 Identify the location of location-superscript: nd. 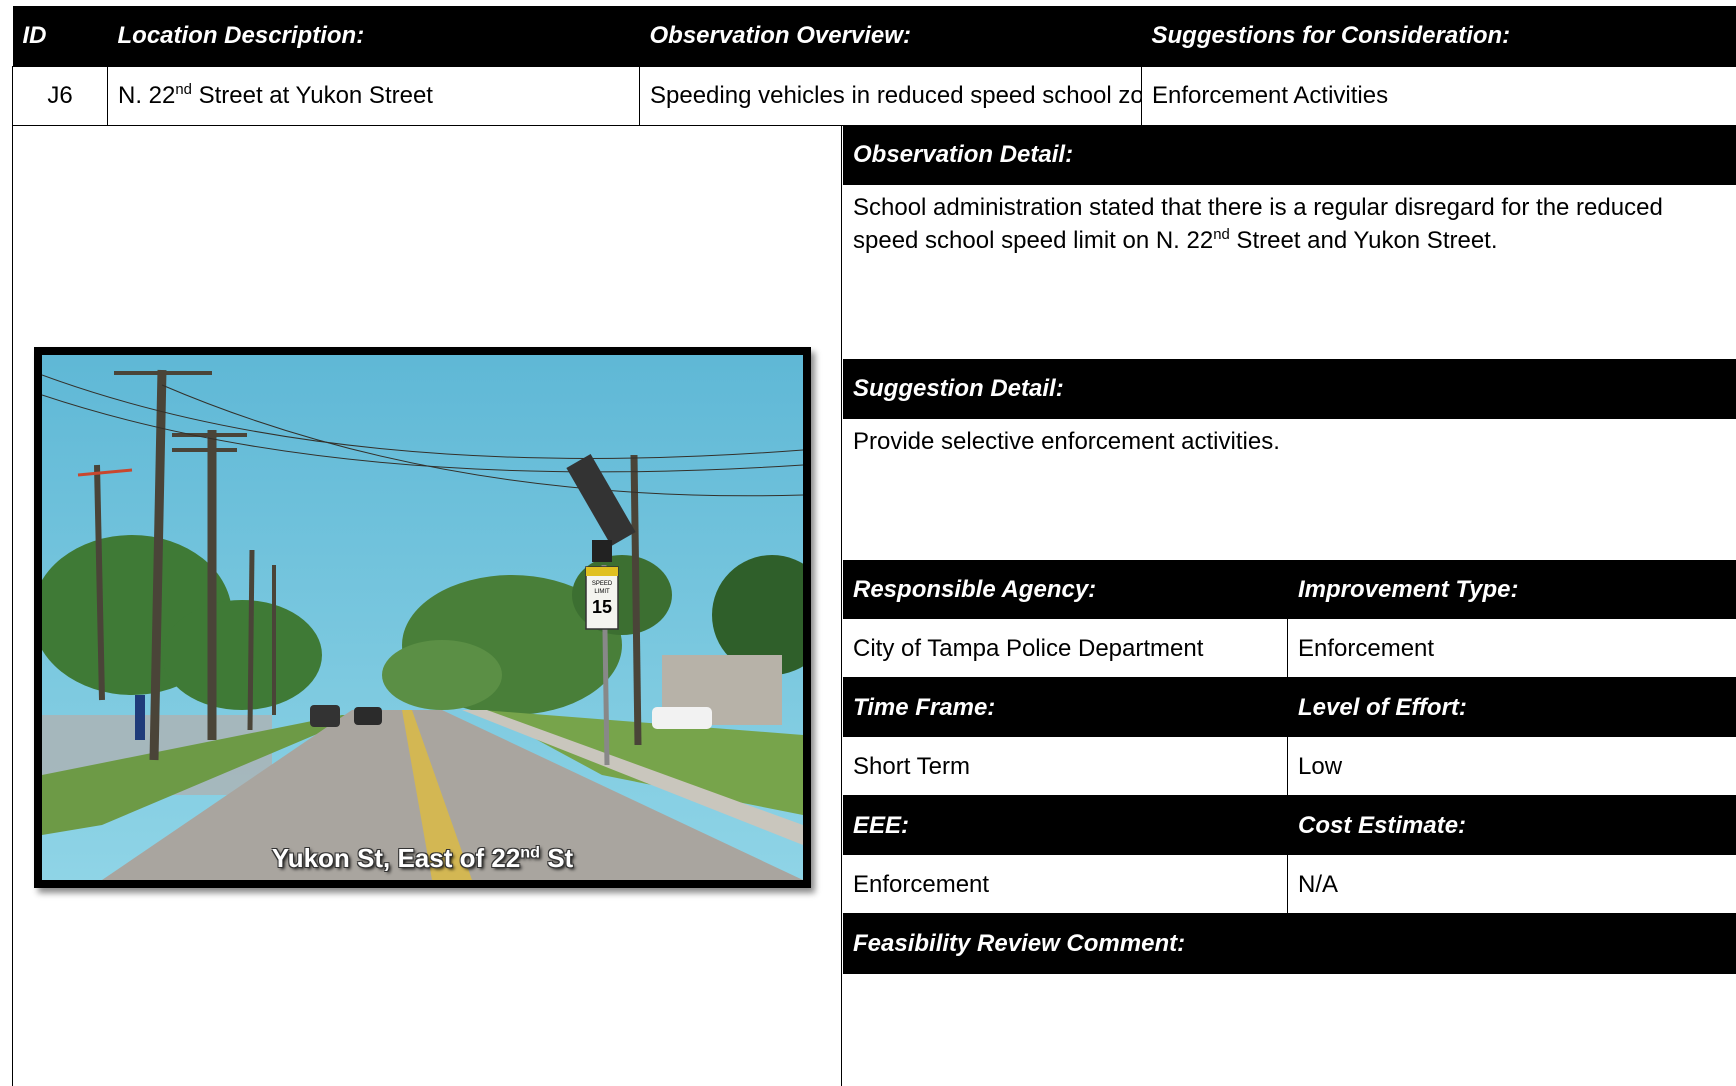
(183, 89).